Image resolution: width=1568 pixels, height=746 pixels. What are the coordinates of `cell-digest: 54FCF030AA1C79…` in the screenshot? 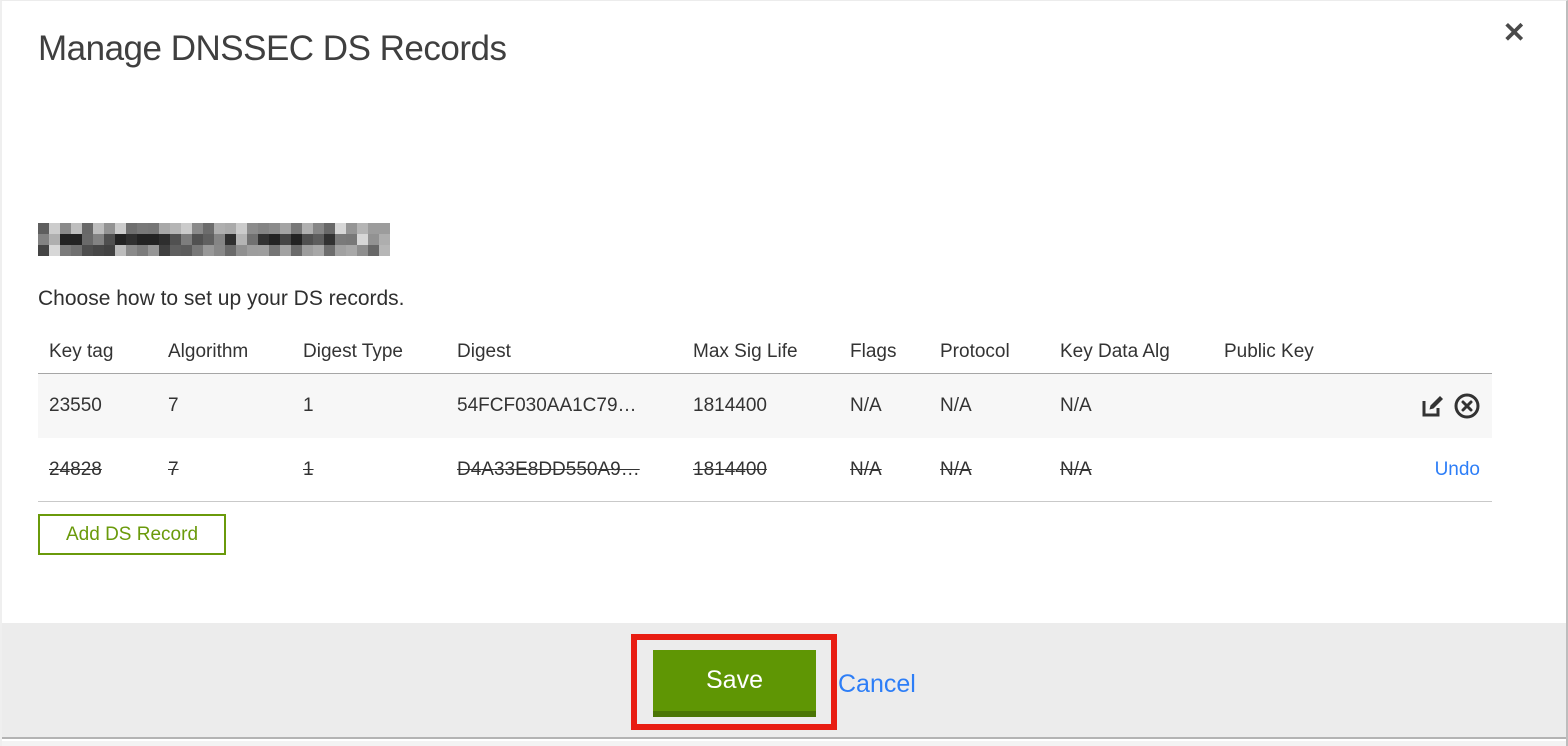 It's located at (547, 405).